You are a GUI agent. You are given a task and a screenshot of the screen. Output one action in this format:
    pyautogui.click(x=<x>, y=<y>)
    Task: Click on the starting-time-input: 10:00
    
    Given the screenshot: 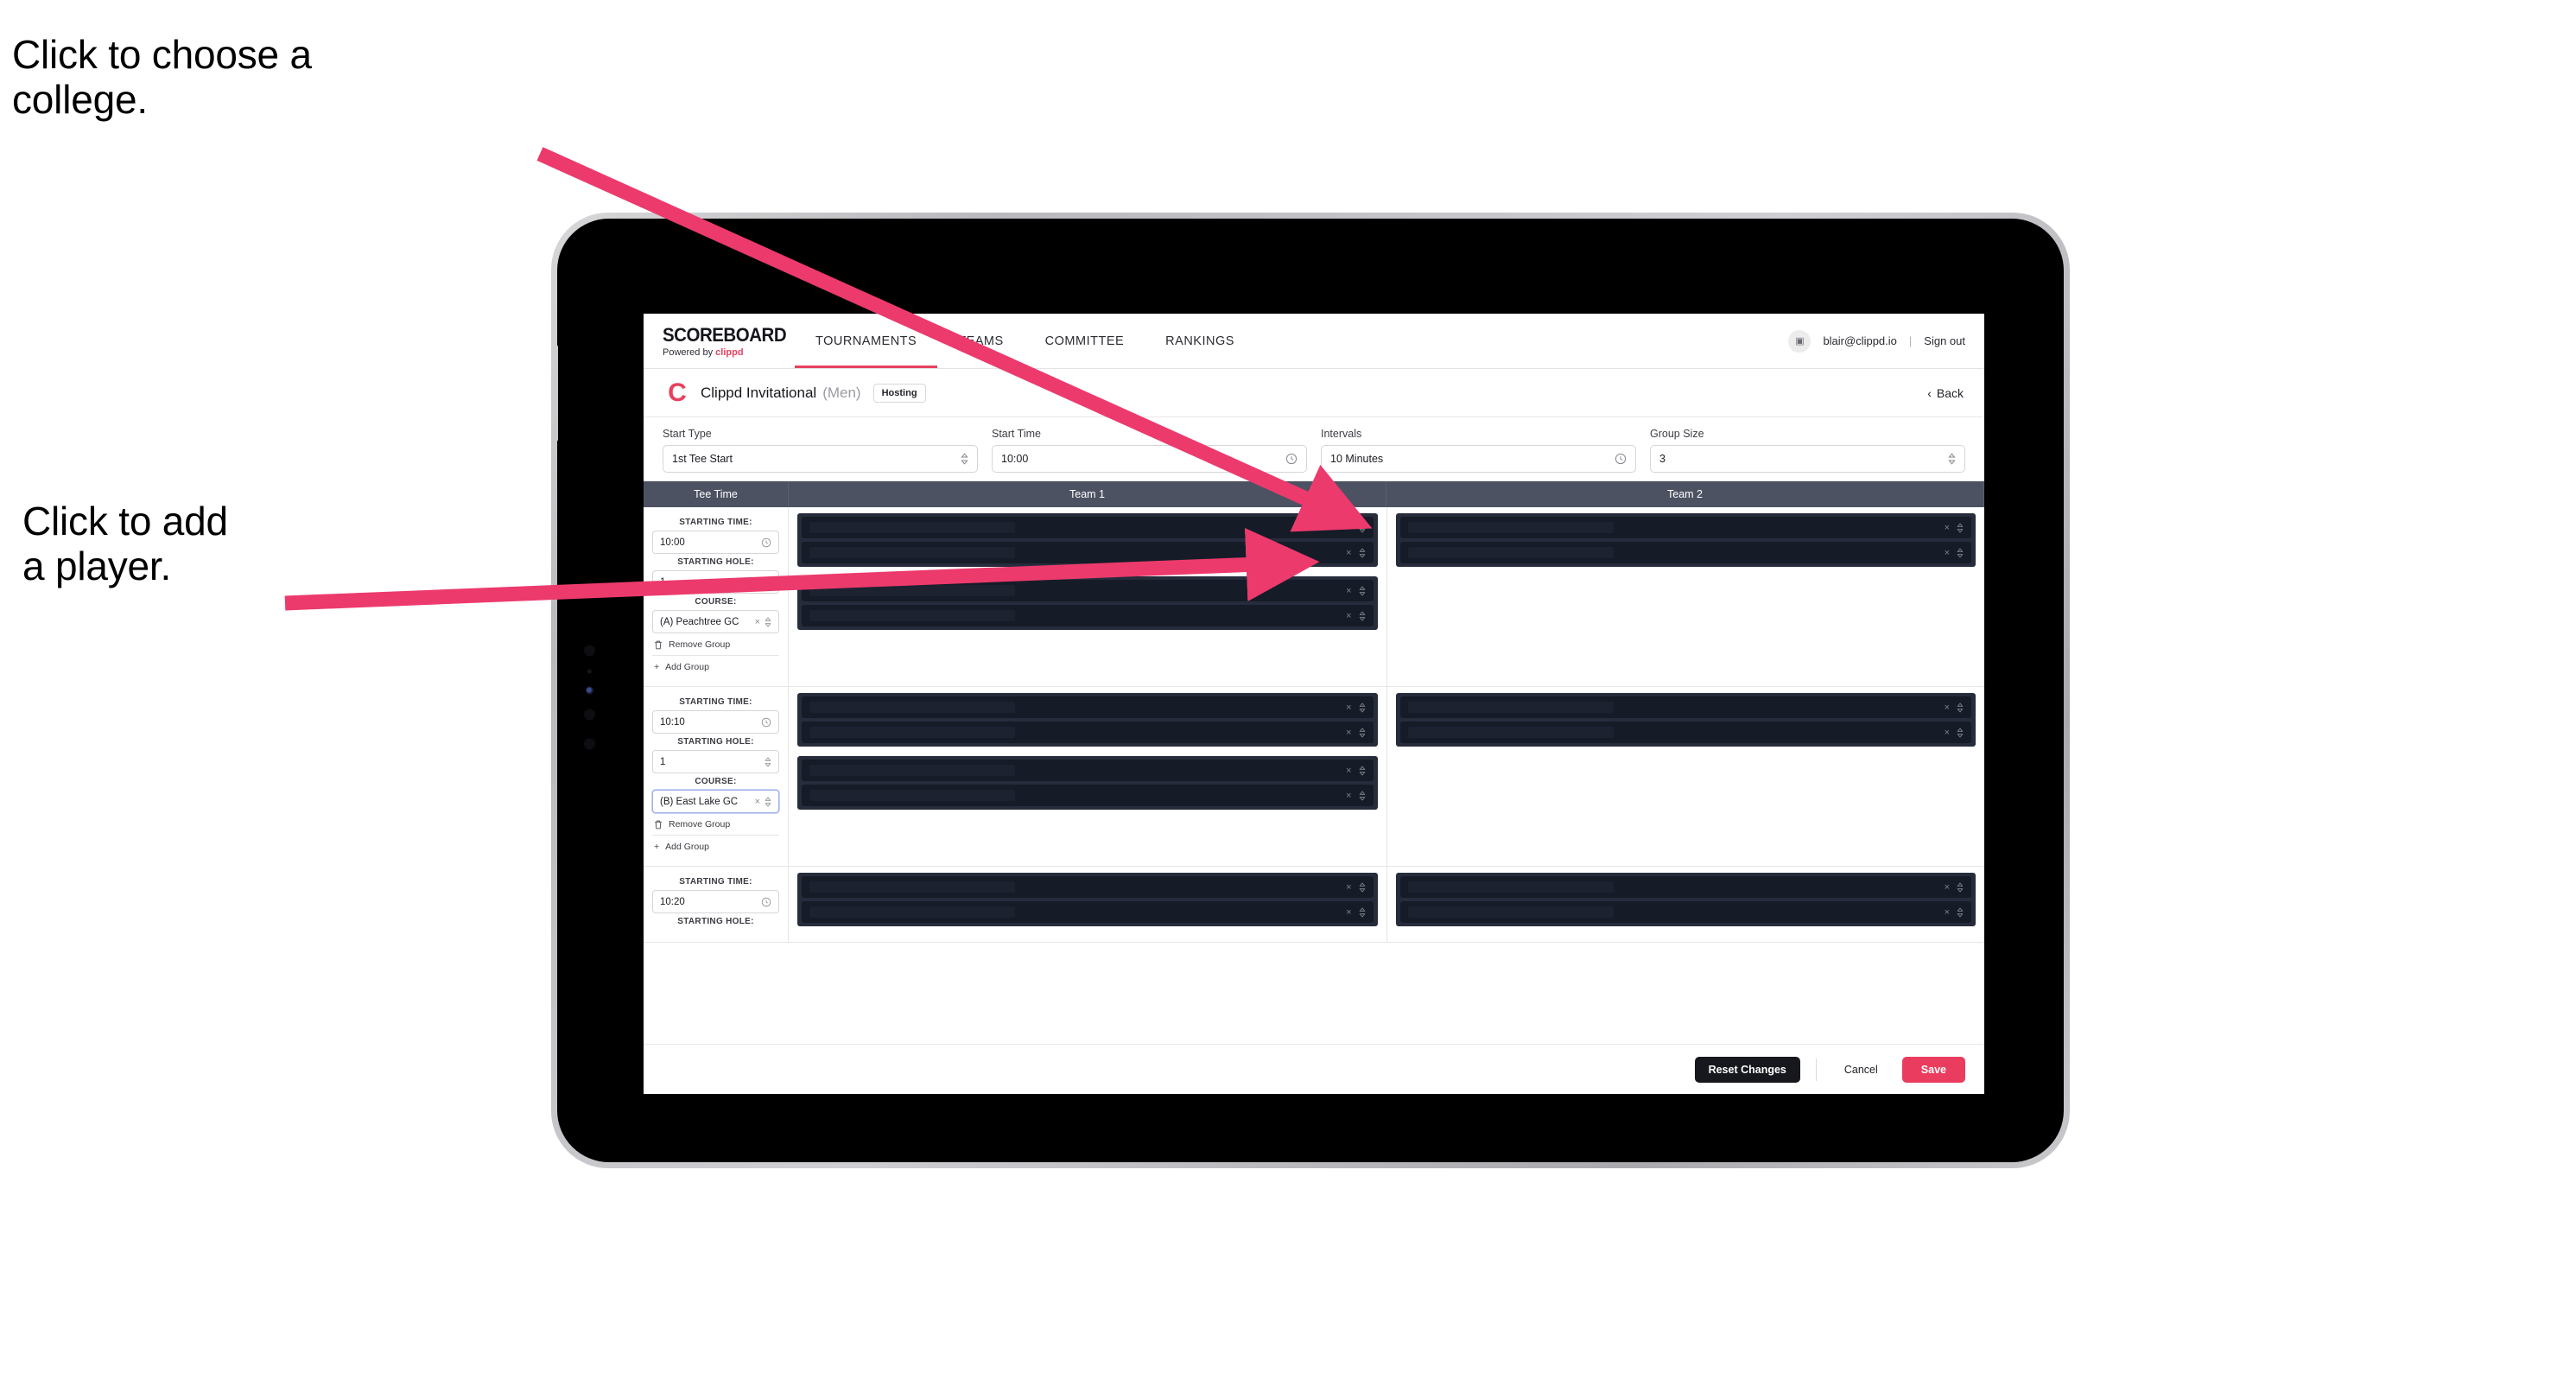 What is the action you would take?
    pyautogui.click(x=715, y=542)
    